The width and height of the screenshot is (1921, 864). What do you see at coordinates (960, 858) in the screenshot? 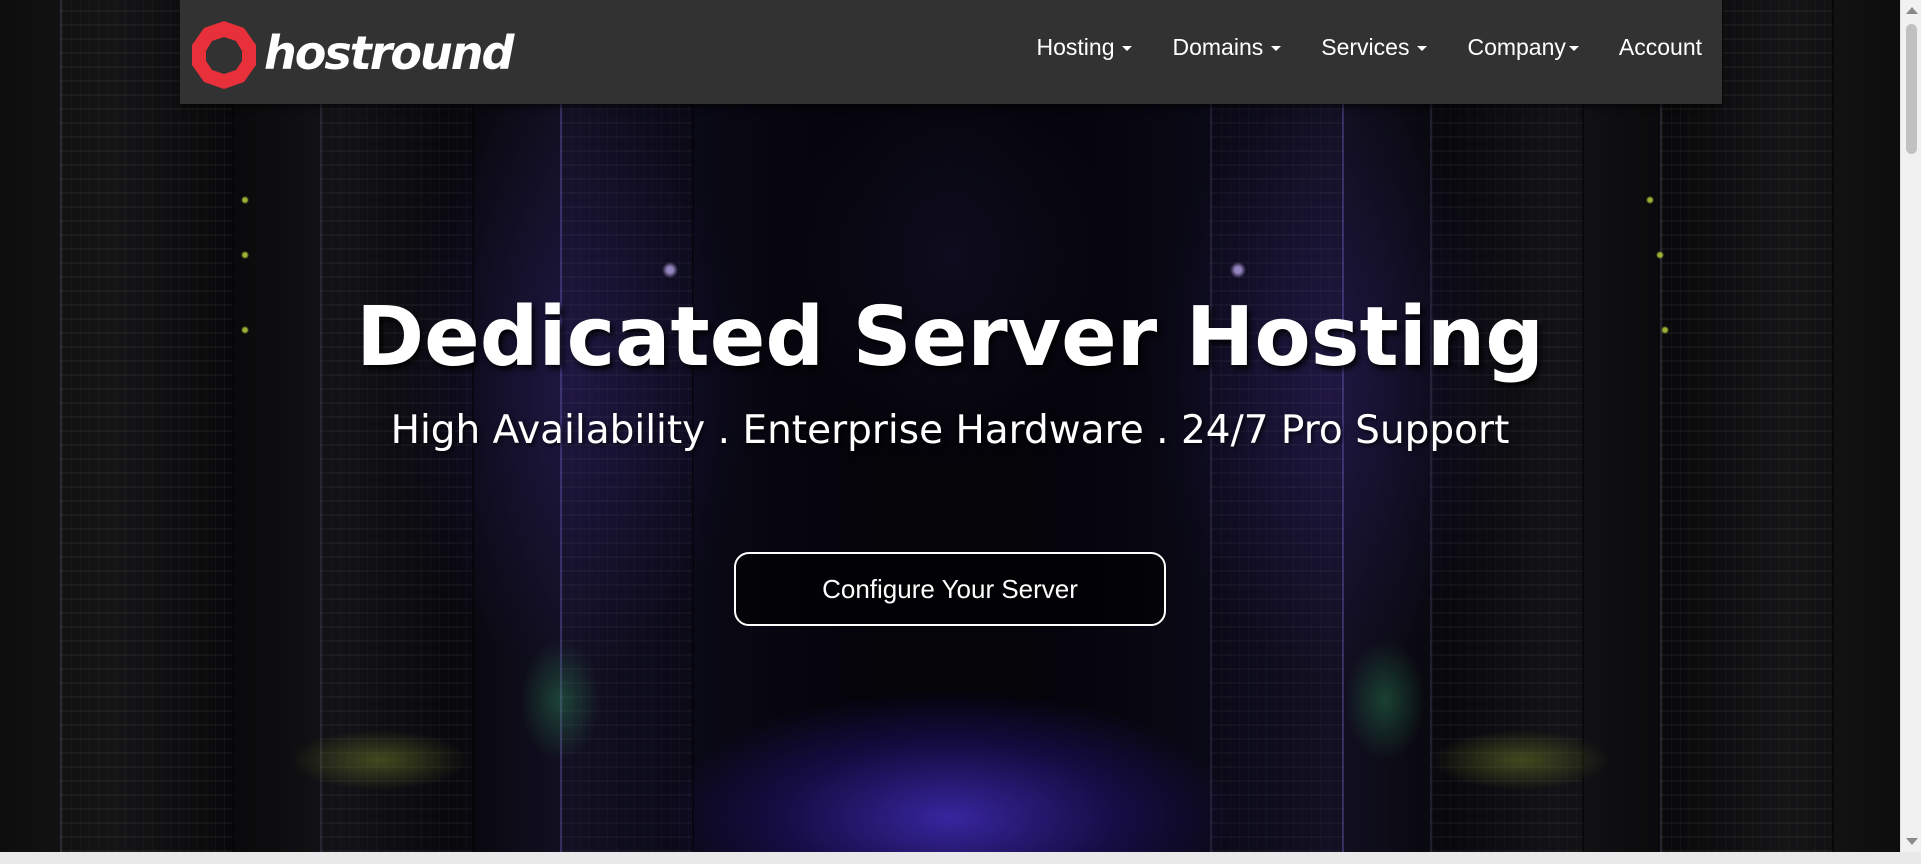
I see `bottom-edge-strip` at bounding box center [960, 858].